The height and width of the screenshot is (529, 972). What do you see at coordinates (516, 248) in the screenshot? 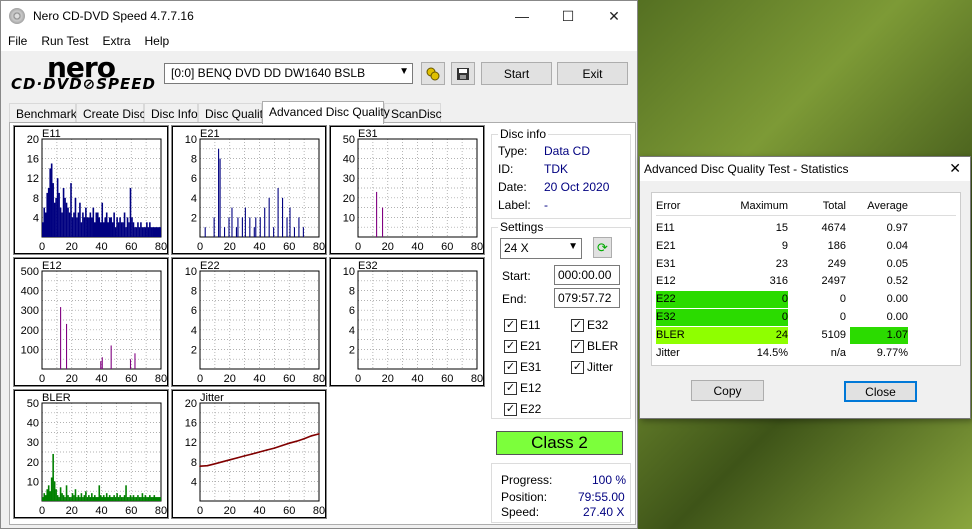
I see `speed-value: 24 X` at bounding box center [516, 248].